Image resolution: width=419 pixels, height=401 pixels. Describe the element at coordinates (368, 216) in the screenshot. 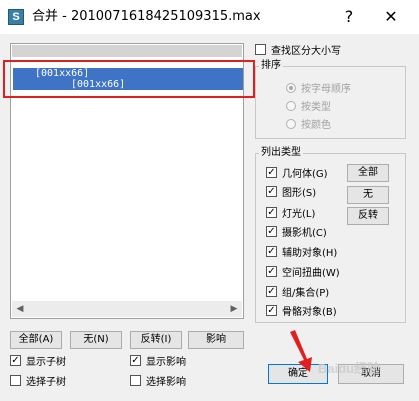

I see `types-invert-button: 反转` at that location.